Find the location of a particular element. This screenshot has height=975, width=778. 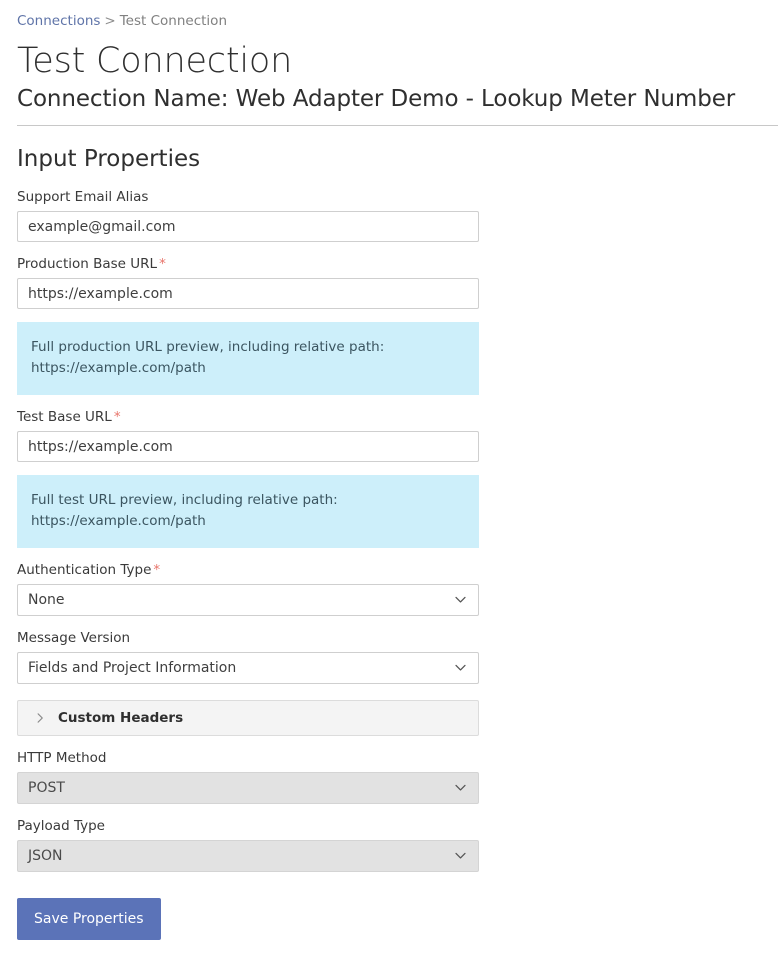

page-title: Test Connection is located at coordinates (155, 61).